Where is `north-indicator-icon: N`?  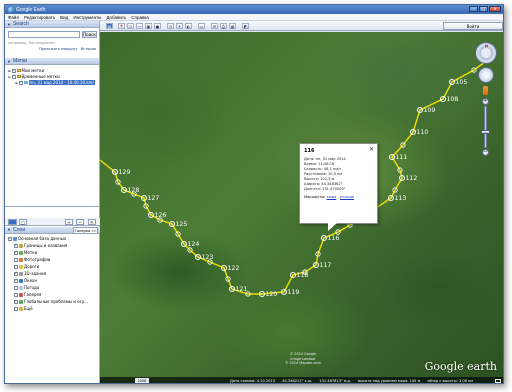
north-indicator-icon: N is located at coordinates (486, 46).